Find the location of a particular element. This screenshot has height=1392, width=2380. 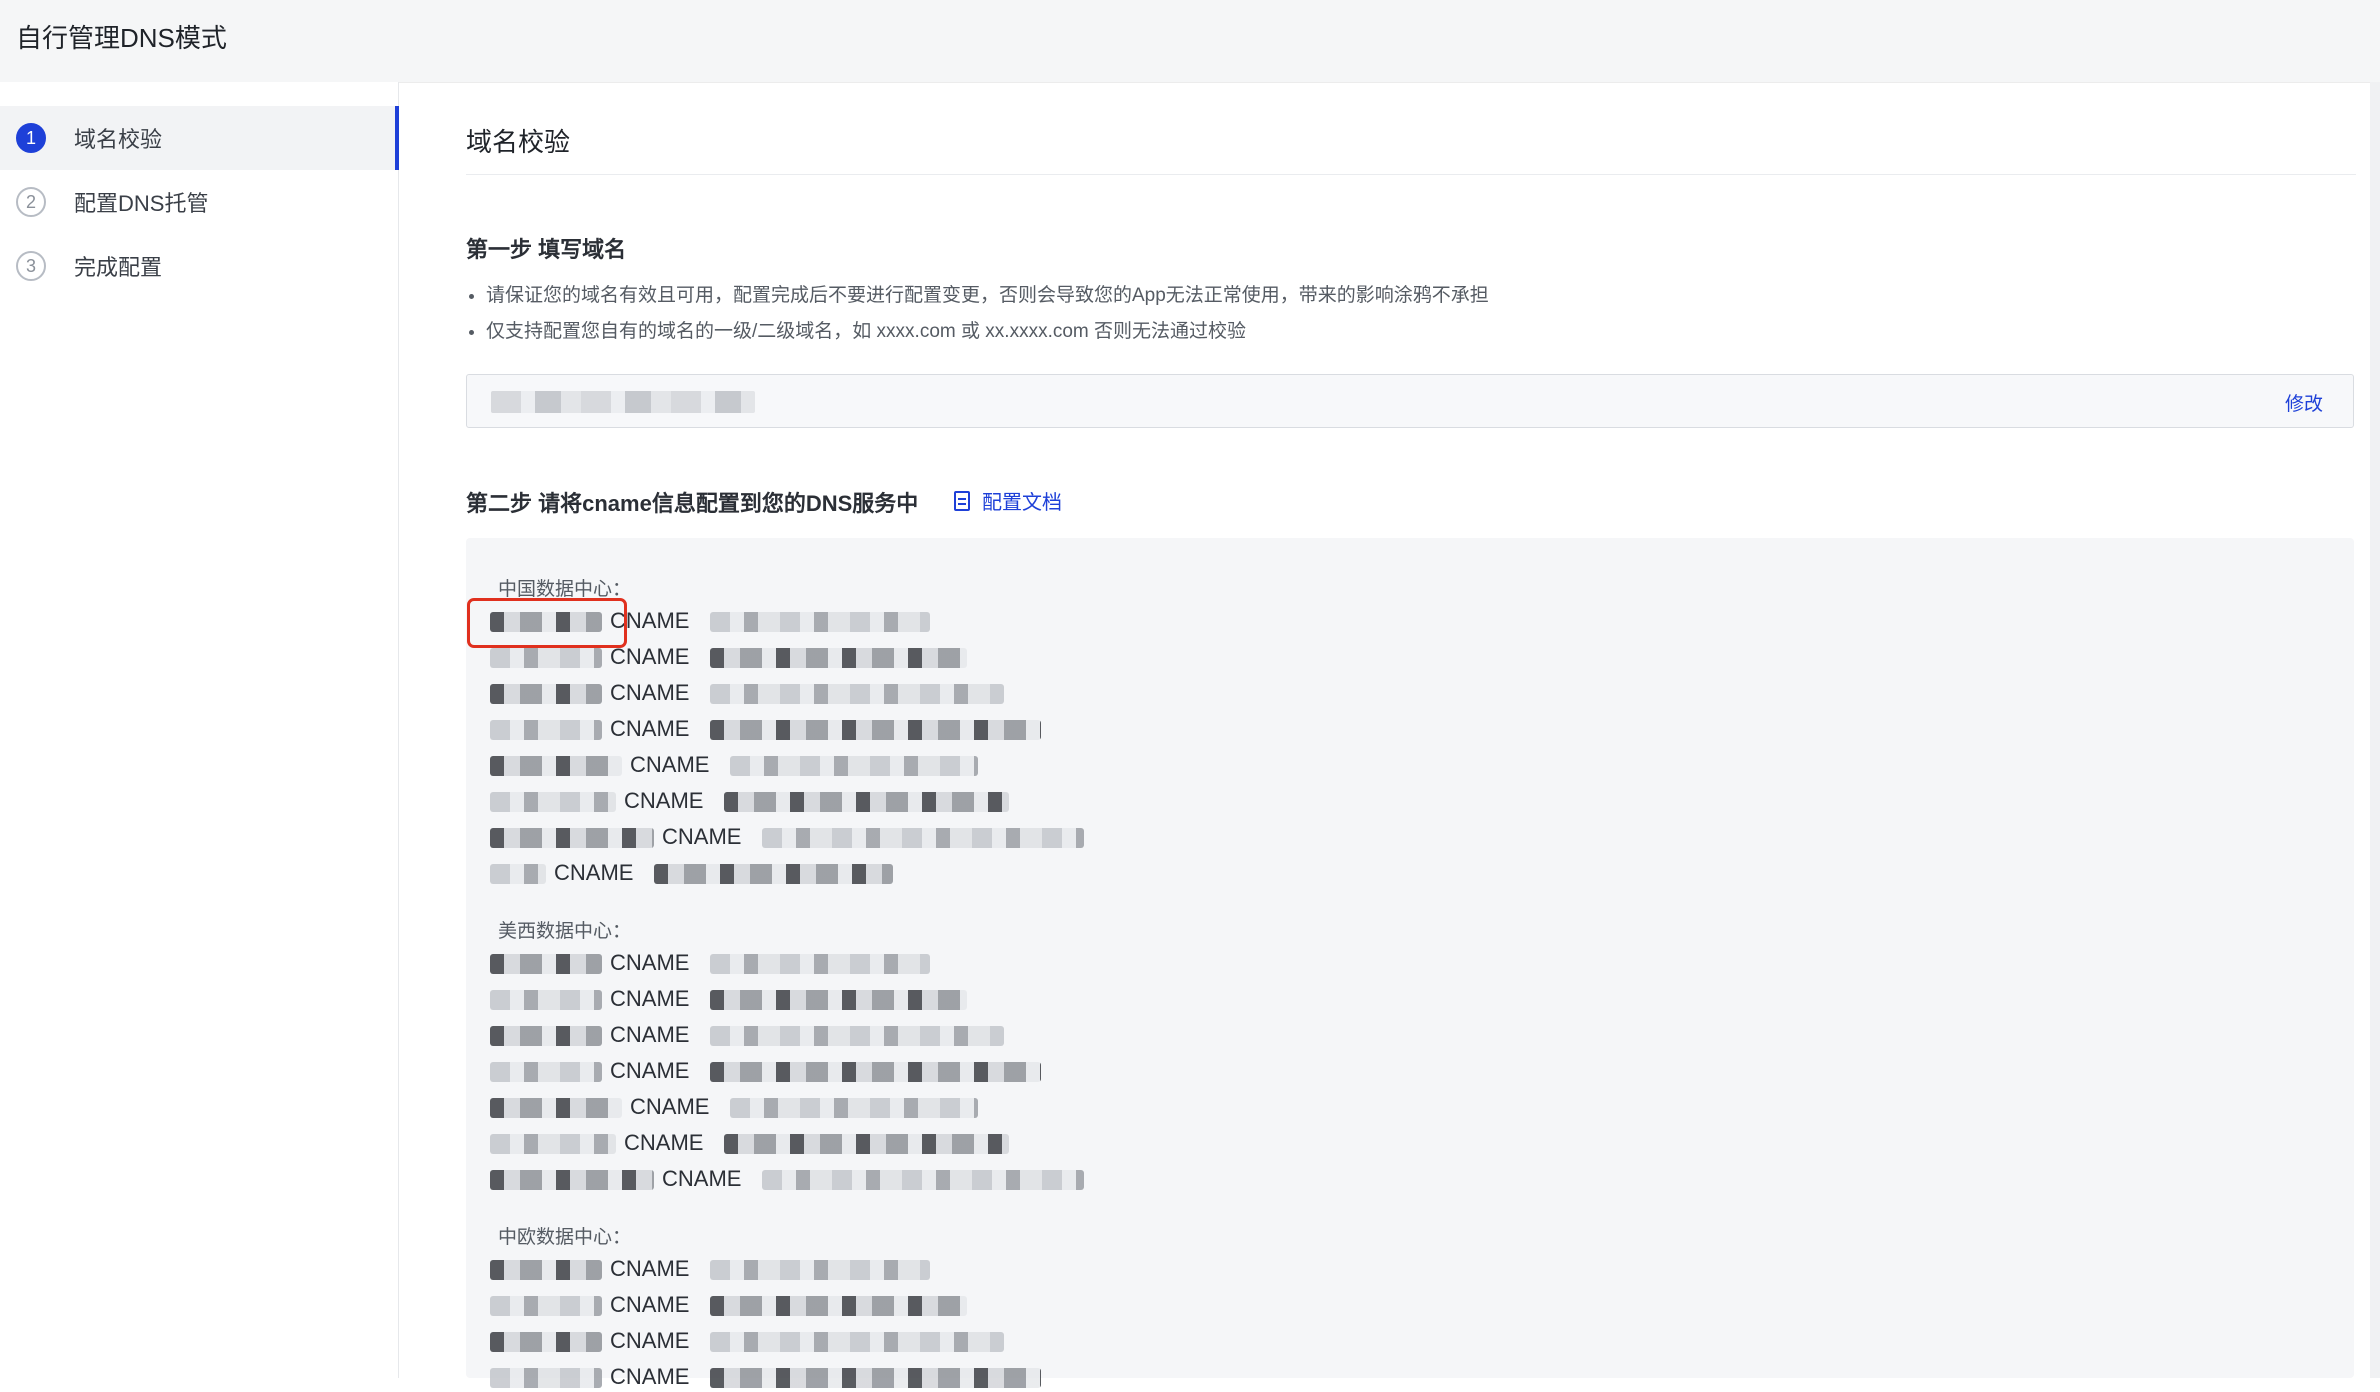

document-icon is located at coordinates (962, 500).